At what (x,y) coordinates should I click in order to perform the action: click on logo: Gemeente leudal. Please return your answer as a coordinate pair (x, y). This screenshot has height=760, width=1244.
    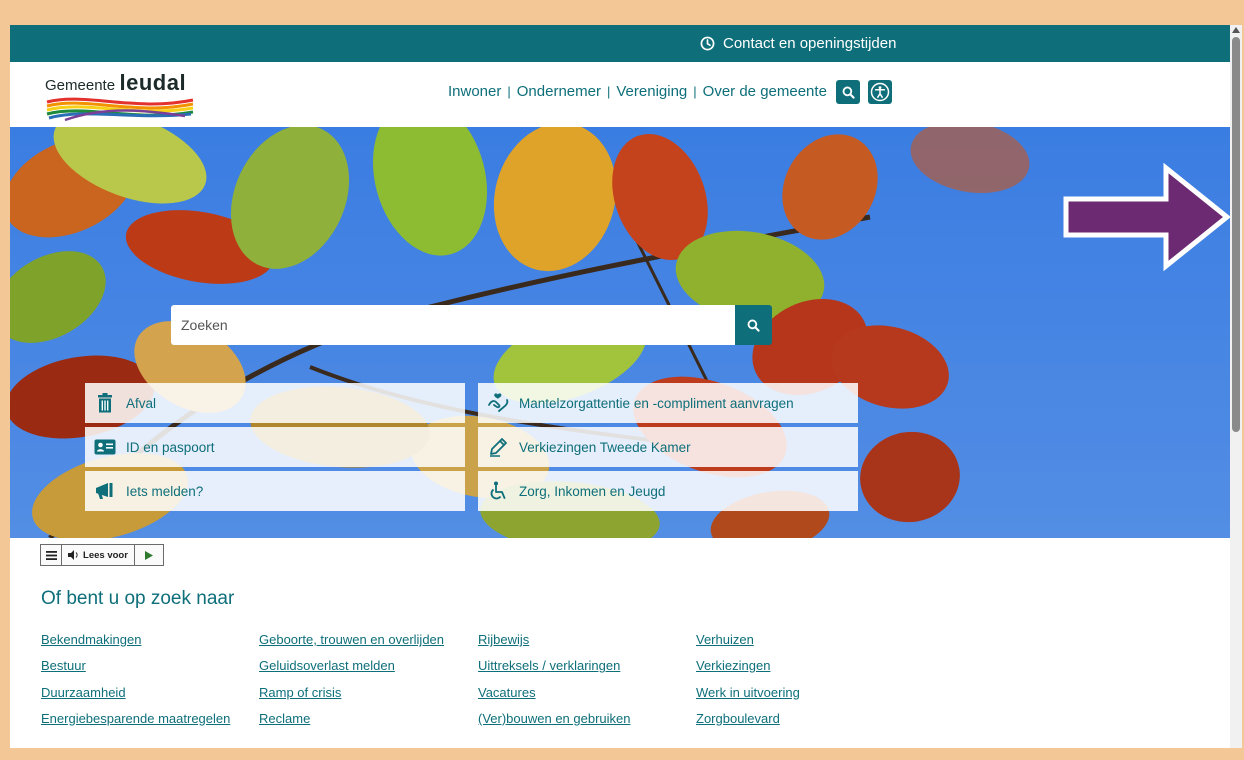
    Looking at the image, I should click on (125, 95).